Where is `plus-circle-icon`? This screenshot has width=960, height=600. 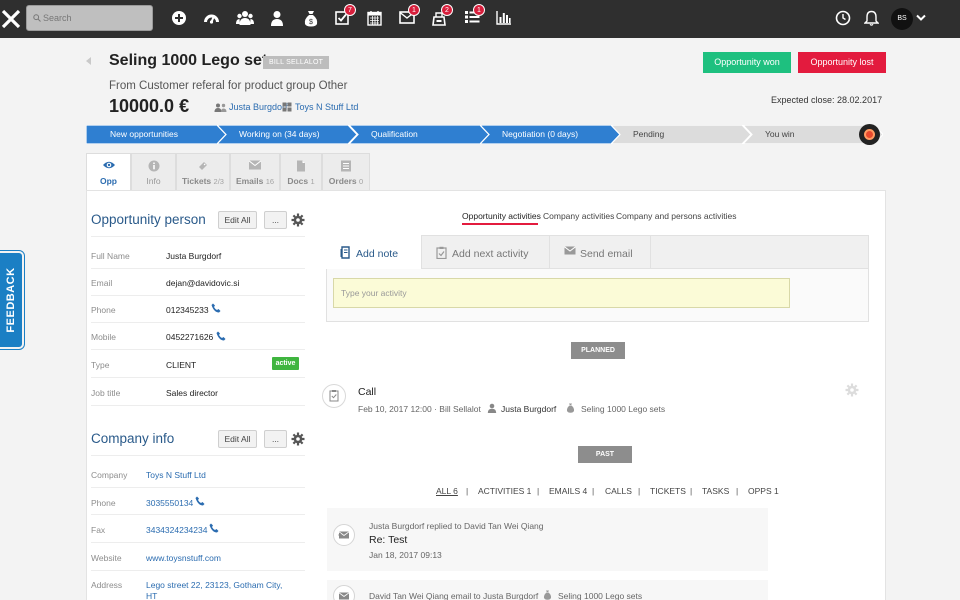 plus-circle-icon is located at coordinates (180, 19).